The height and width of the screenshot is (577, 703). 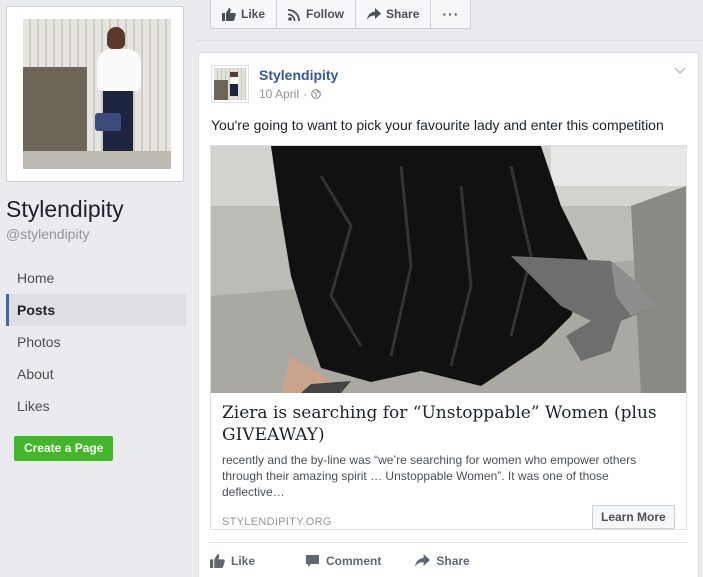 I want to click on post-comment-button: Comment, so click(x=343, y=561).